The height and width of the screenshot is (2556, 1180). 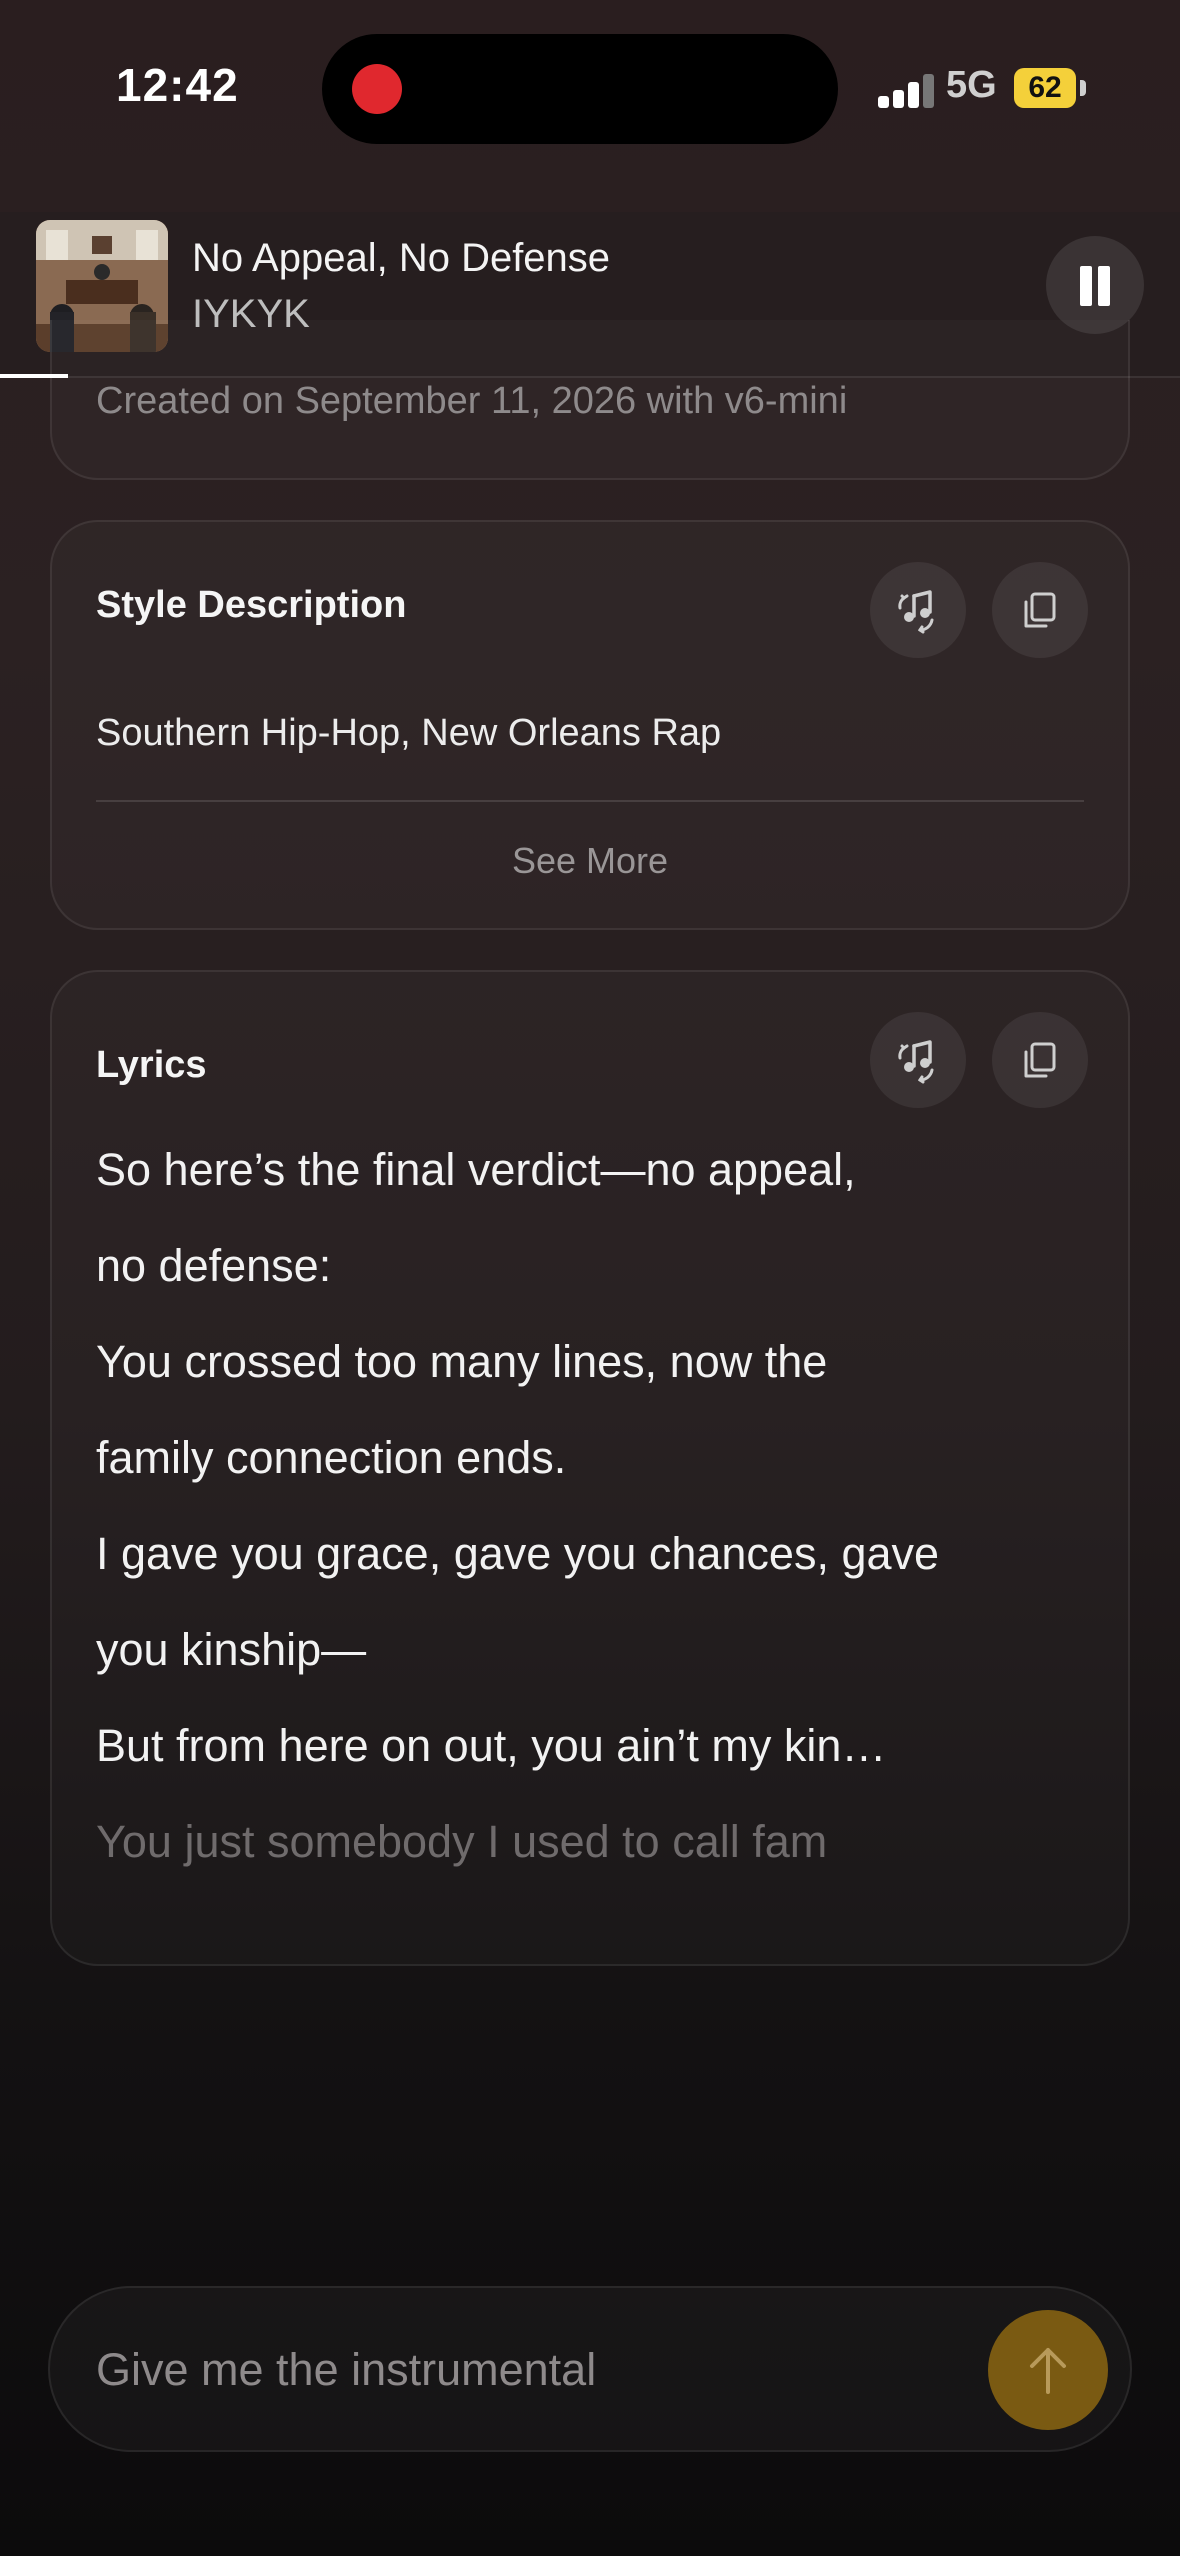 What do you see at coordinates (462, 1841) in the screenshot?
I see `lyric-line-faded: You just somebody I used to call fam` at bounding box center [462, 1841].